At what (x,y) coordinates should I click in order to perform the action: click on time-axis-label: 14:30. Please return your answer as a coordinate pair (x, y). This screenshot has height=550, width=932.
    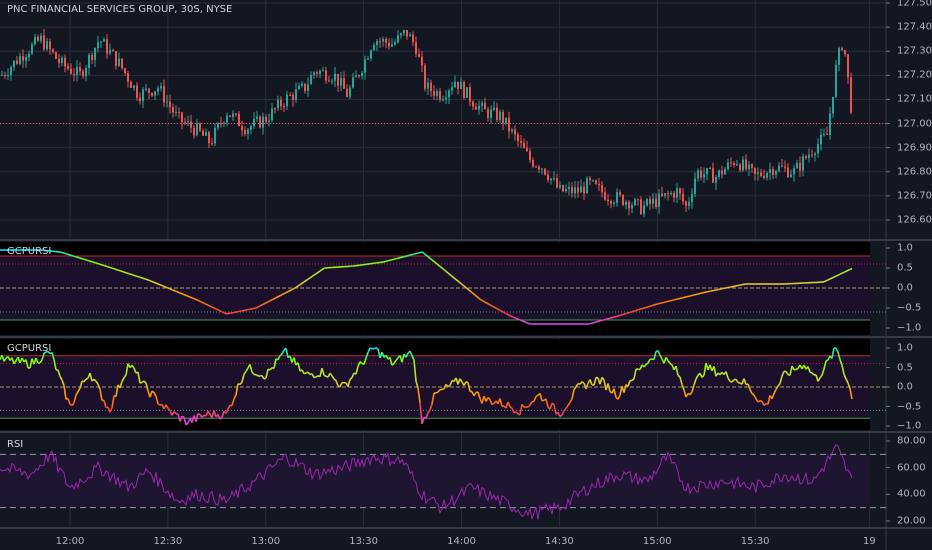
    Looking at the image, I should click on (559, 541).